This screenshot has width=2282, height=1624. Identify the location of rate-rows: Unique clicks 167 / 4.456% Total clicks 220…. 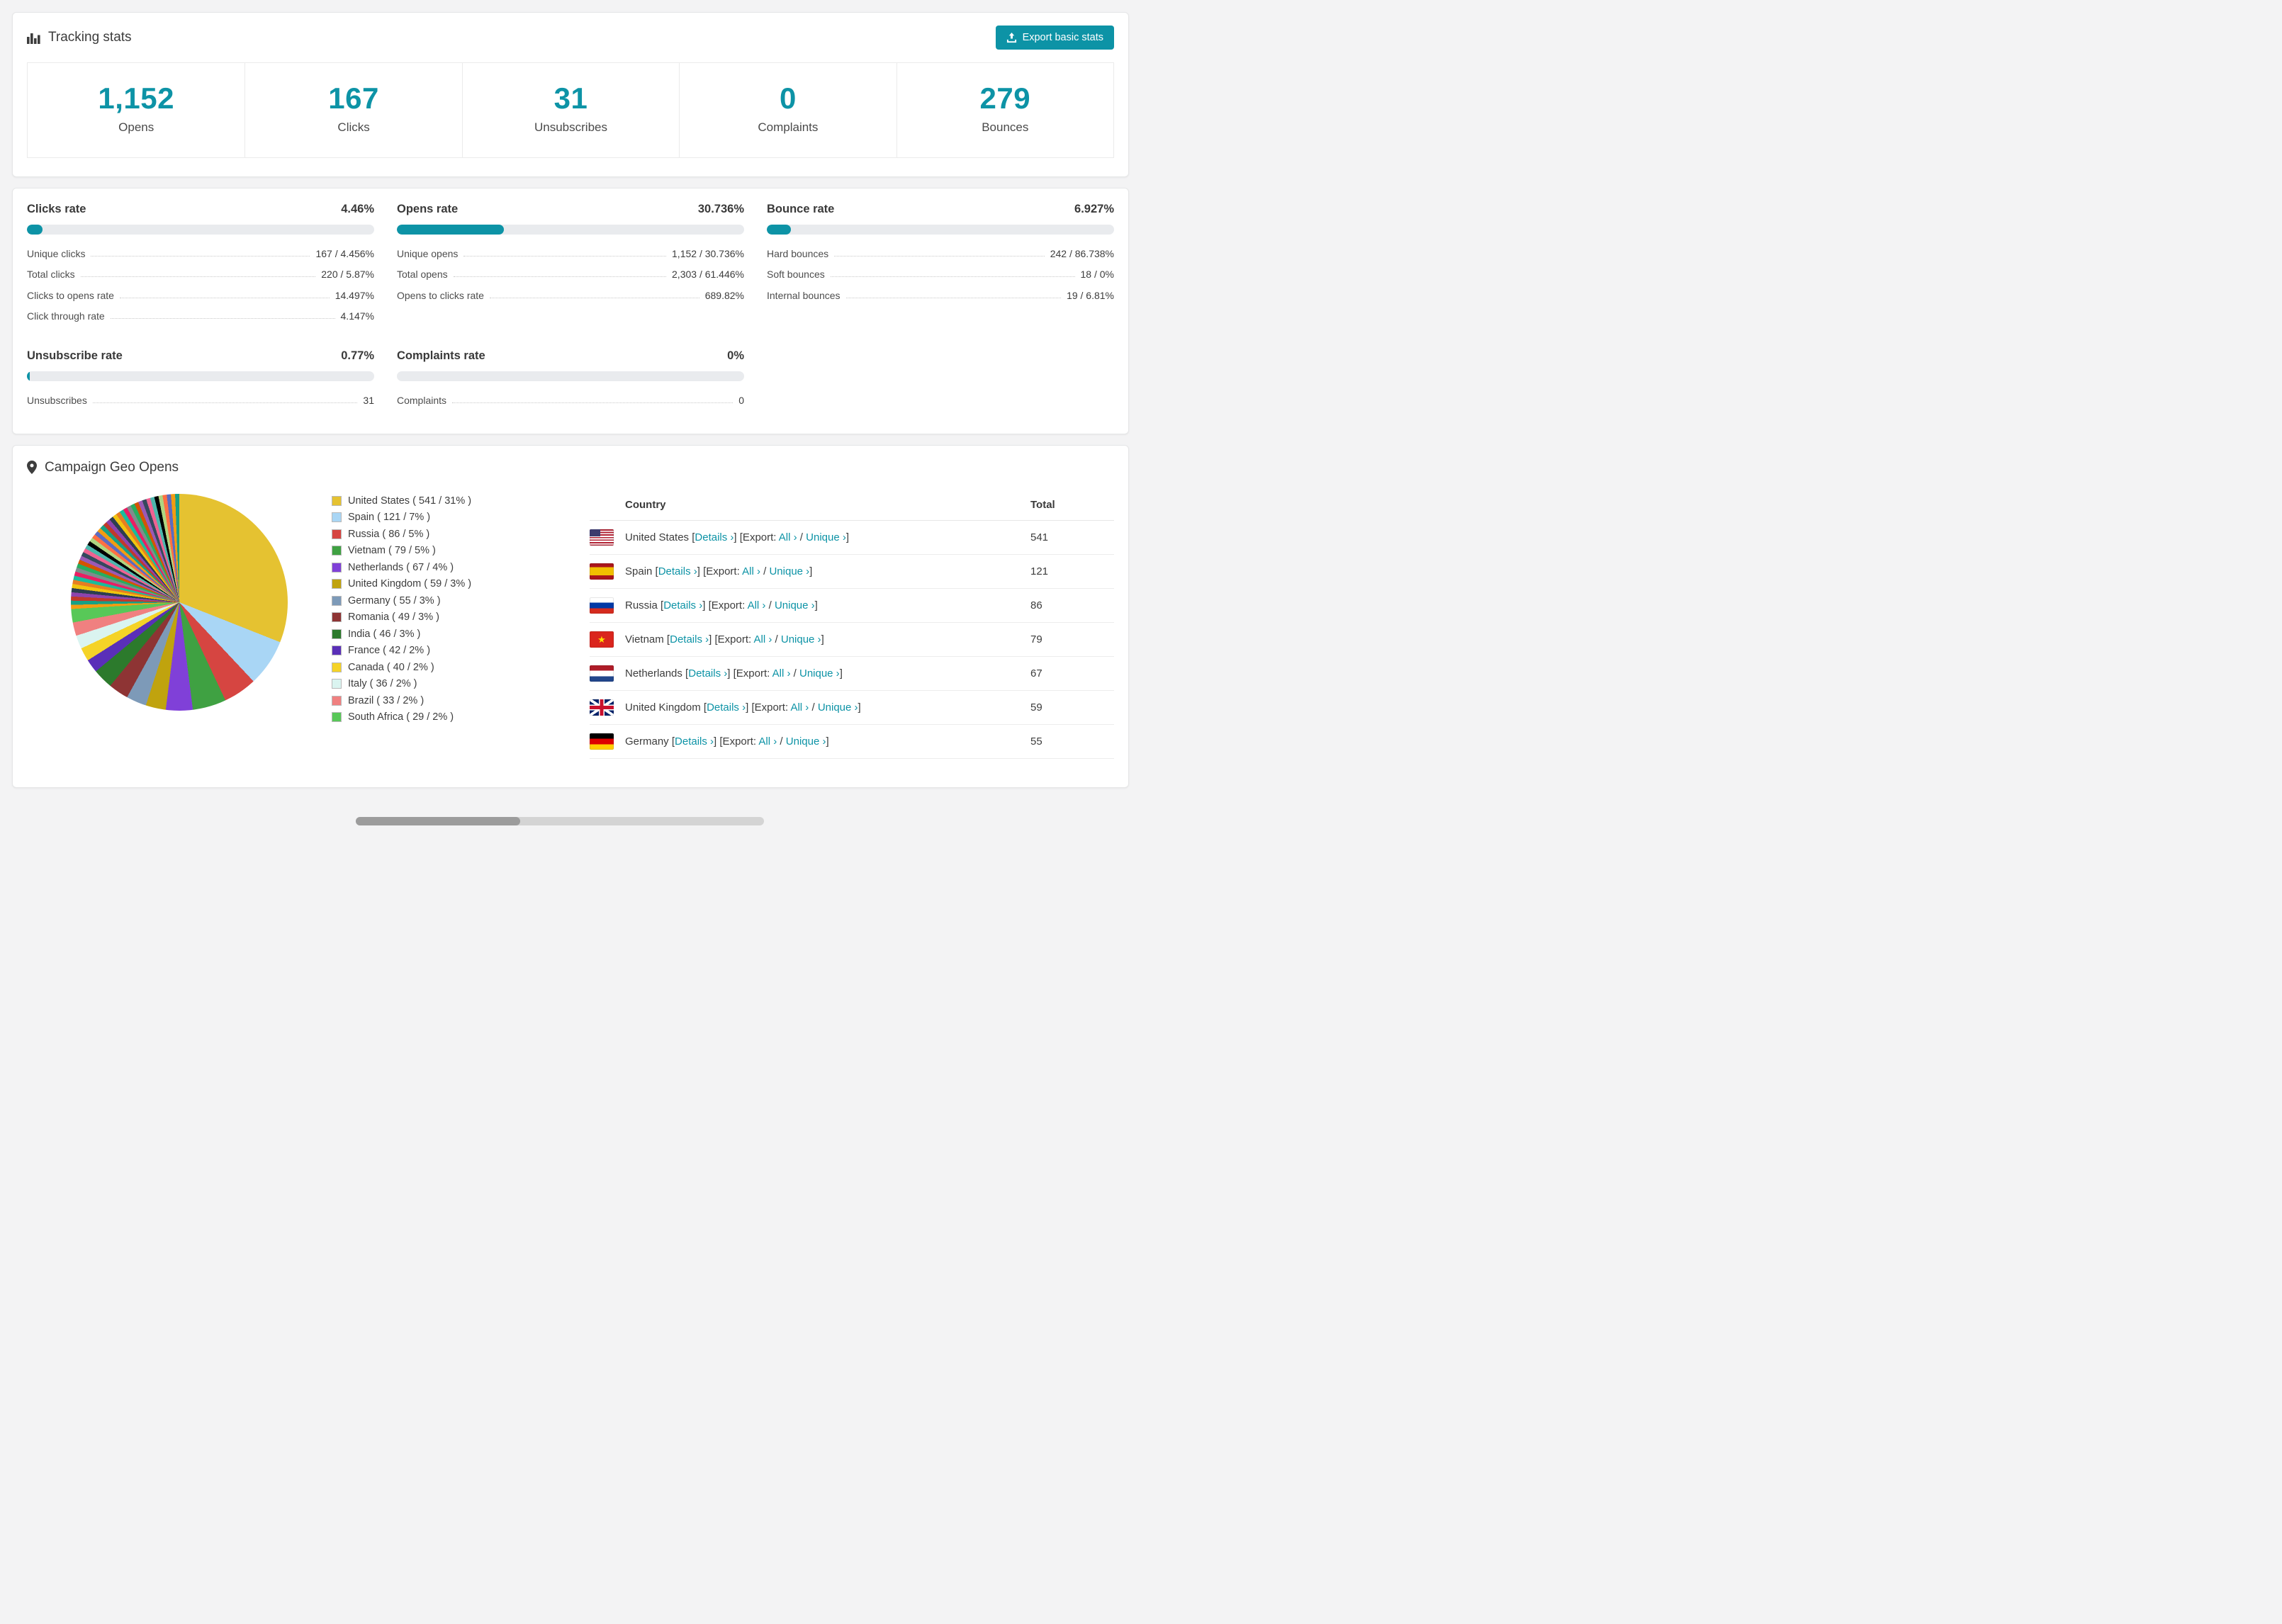
(201, 285).